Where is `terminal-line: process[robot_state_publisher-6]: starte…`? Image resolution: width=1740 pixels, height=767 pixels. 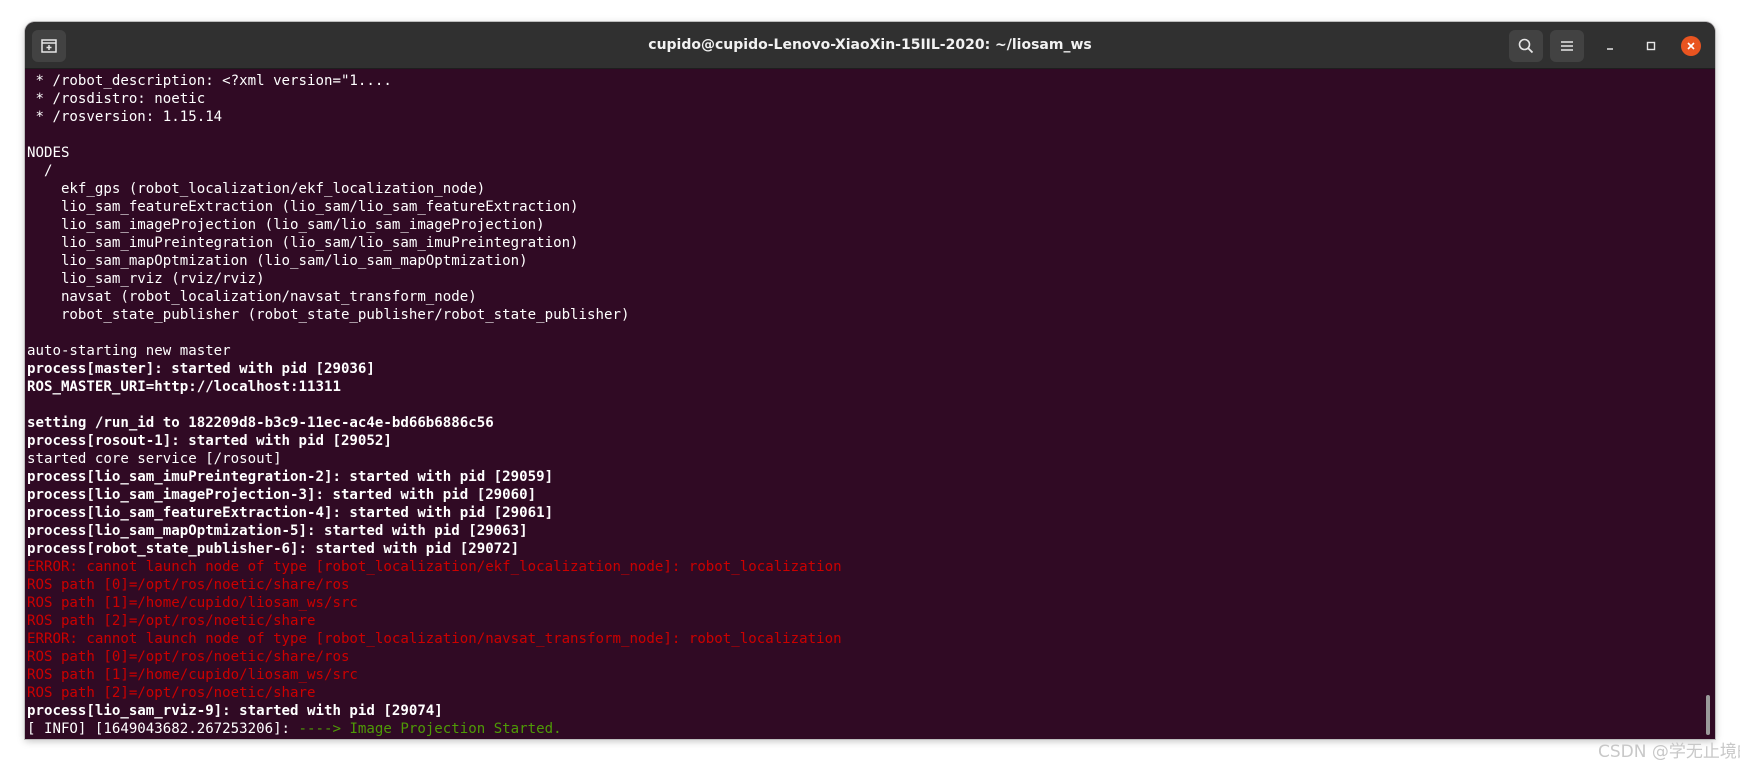
terminal-line: process[robot_state_publisher-6]: starte… is located at coordinates (273, 549).